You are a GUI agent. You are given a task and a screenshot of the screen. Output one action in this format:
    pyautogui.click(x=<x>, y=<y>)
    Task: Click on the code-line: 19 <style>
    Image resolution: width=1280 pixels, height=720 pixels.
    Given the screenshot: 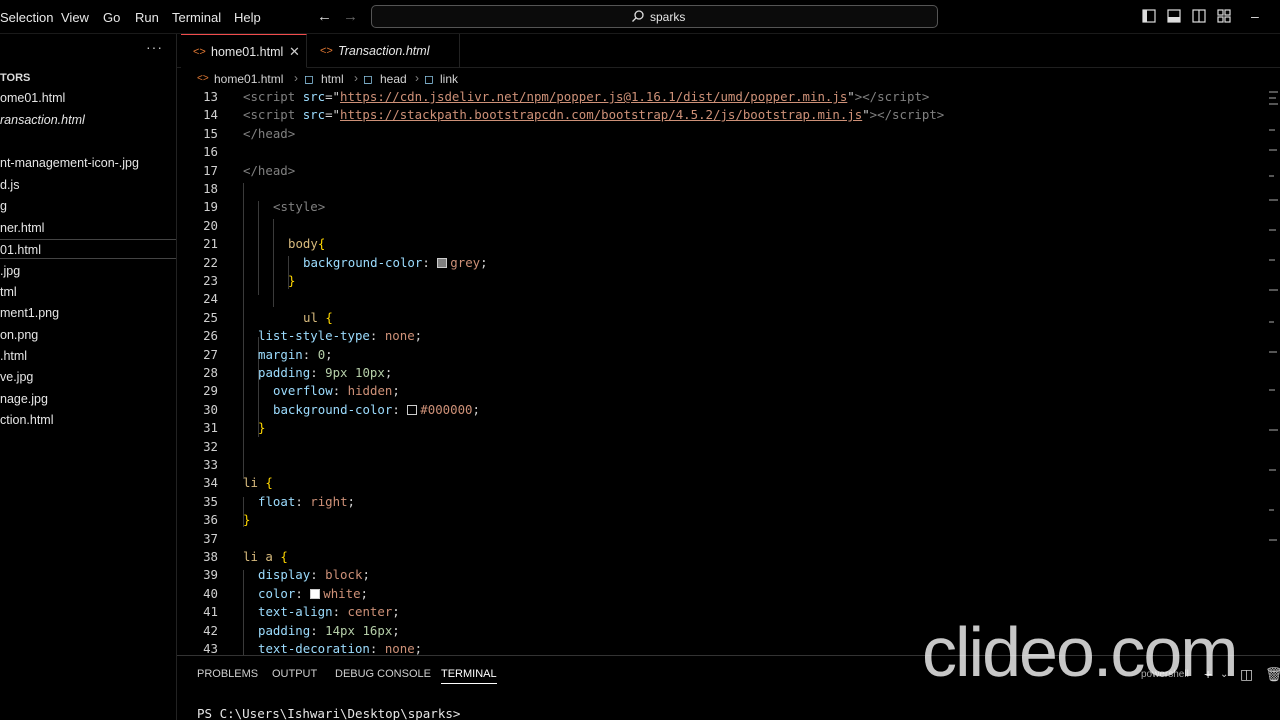 What is the action you would take?
    pyautogui.click(x=722, y=208)
    